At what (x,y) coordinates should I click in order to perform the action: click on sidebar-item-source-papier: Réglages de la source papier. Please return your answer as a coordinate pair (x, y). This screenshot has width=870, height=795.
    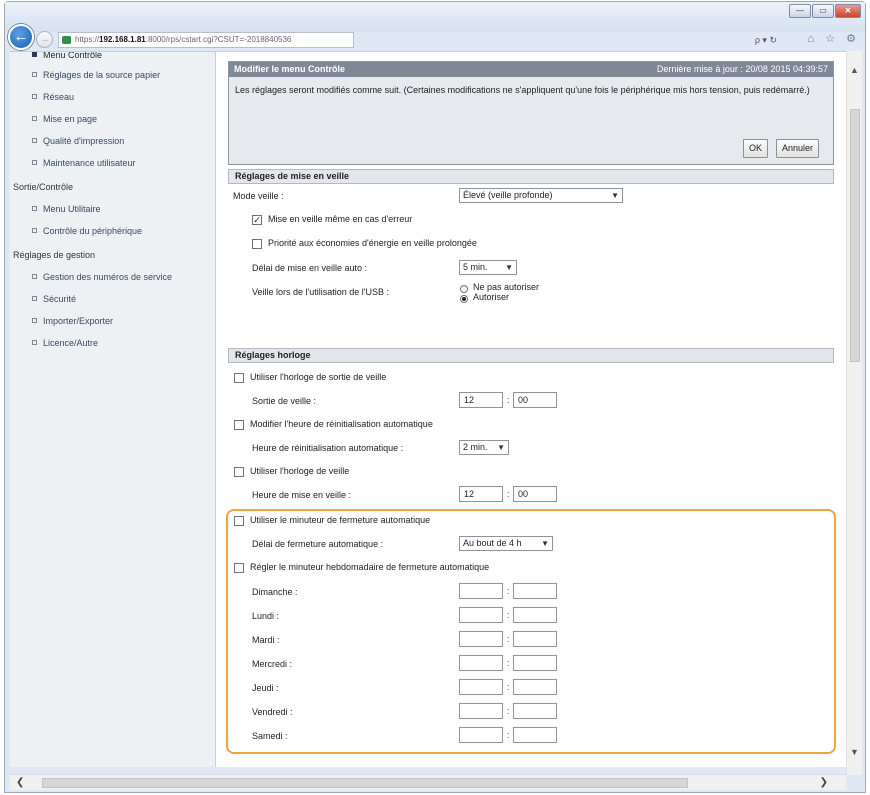
    Looking at the image, I should click on (113, 75).